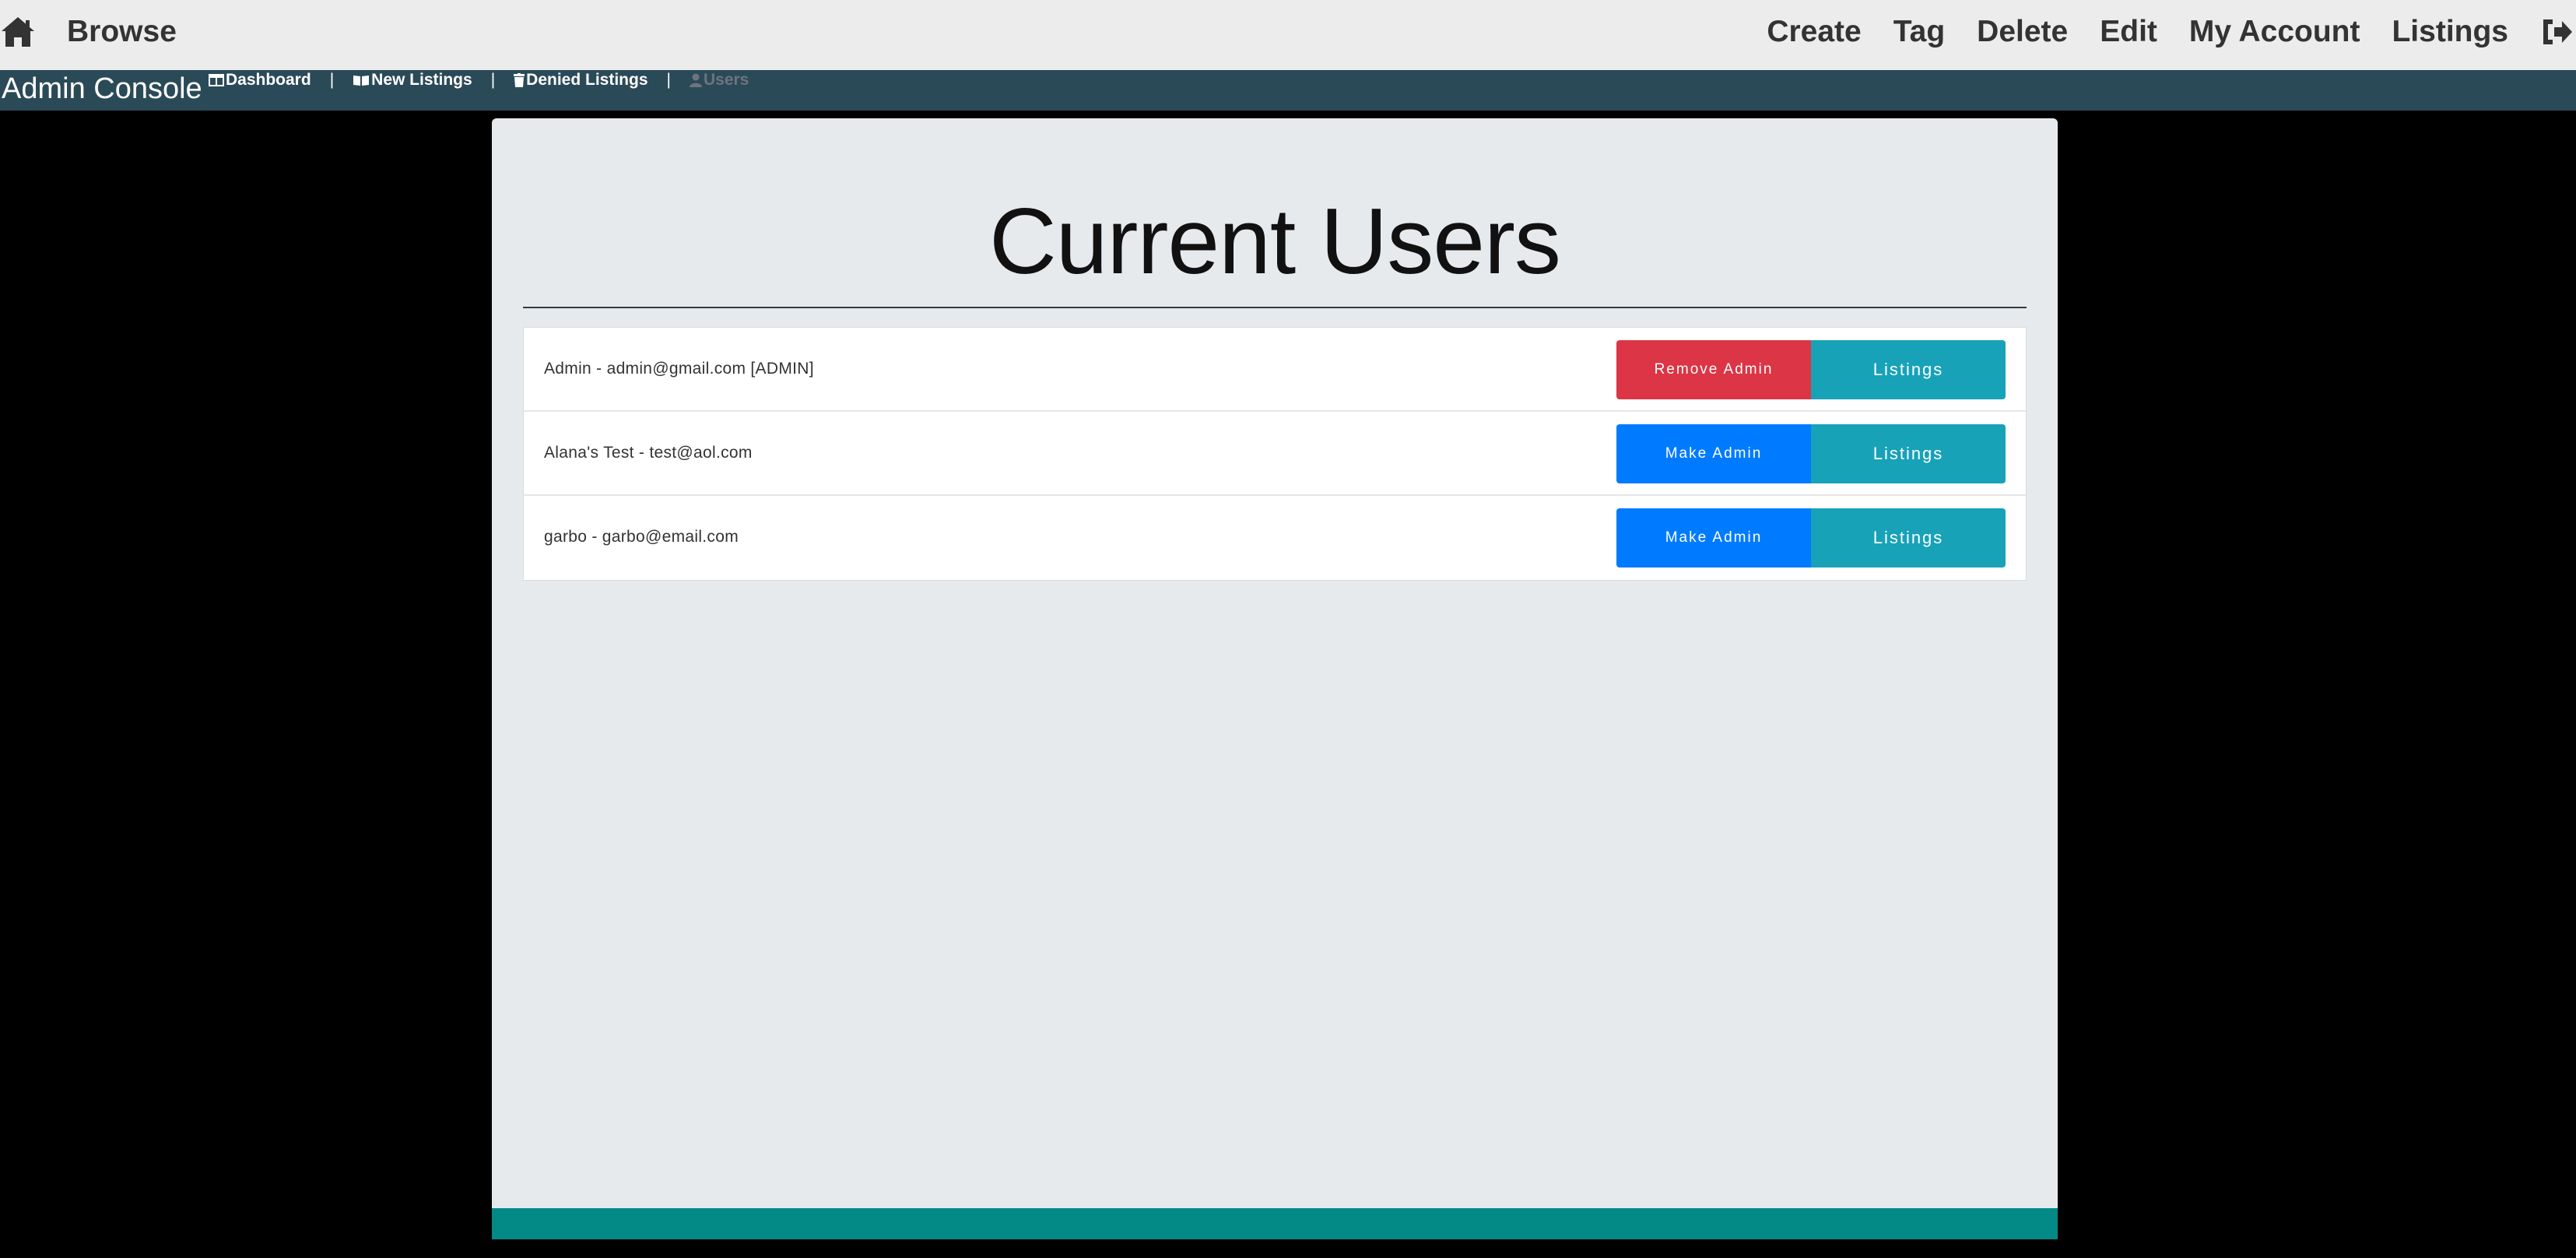  Describe the element at coordinates (1275, 1223) in the screenshot. I see `footer-bar` at that location.